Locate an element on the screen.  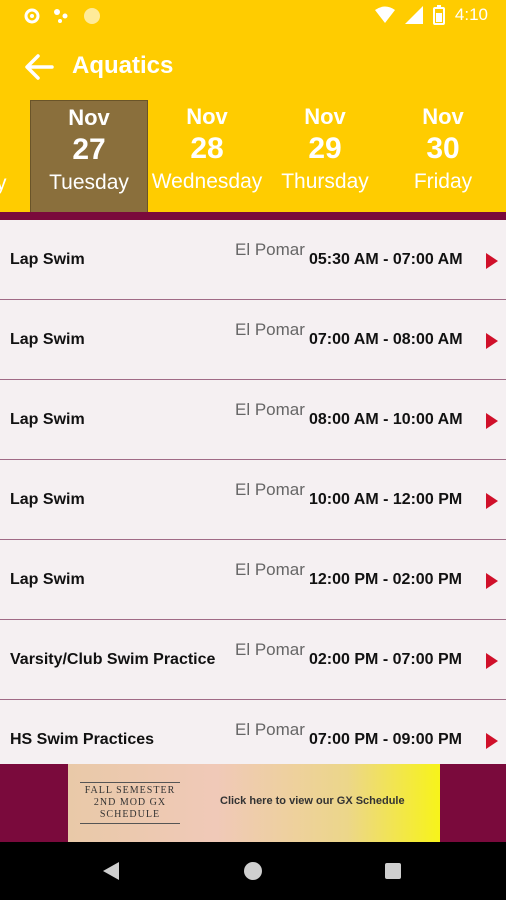
back-arrow-icon is located at coordinates (39, 67).